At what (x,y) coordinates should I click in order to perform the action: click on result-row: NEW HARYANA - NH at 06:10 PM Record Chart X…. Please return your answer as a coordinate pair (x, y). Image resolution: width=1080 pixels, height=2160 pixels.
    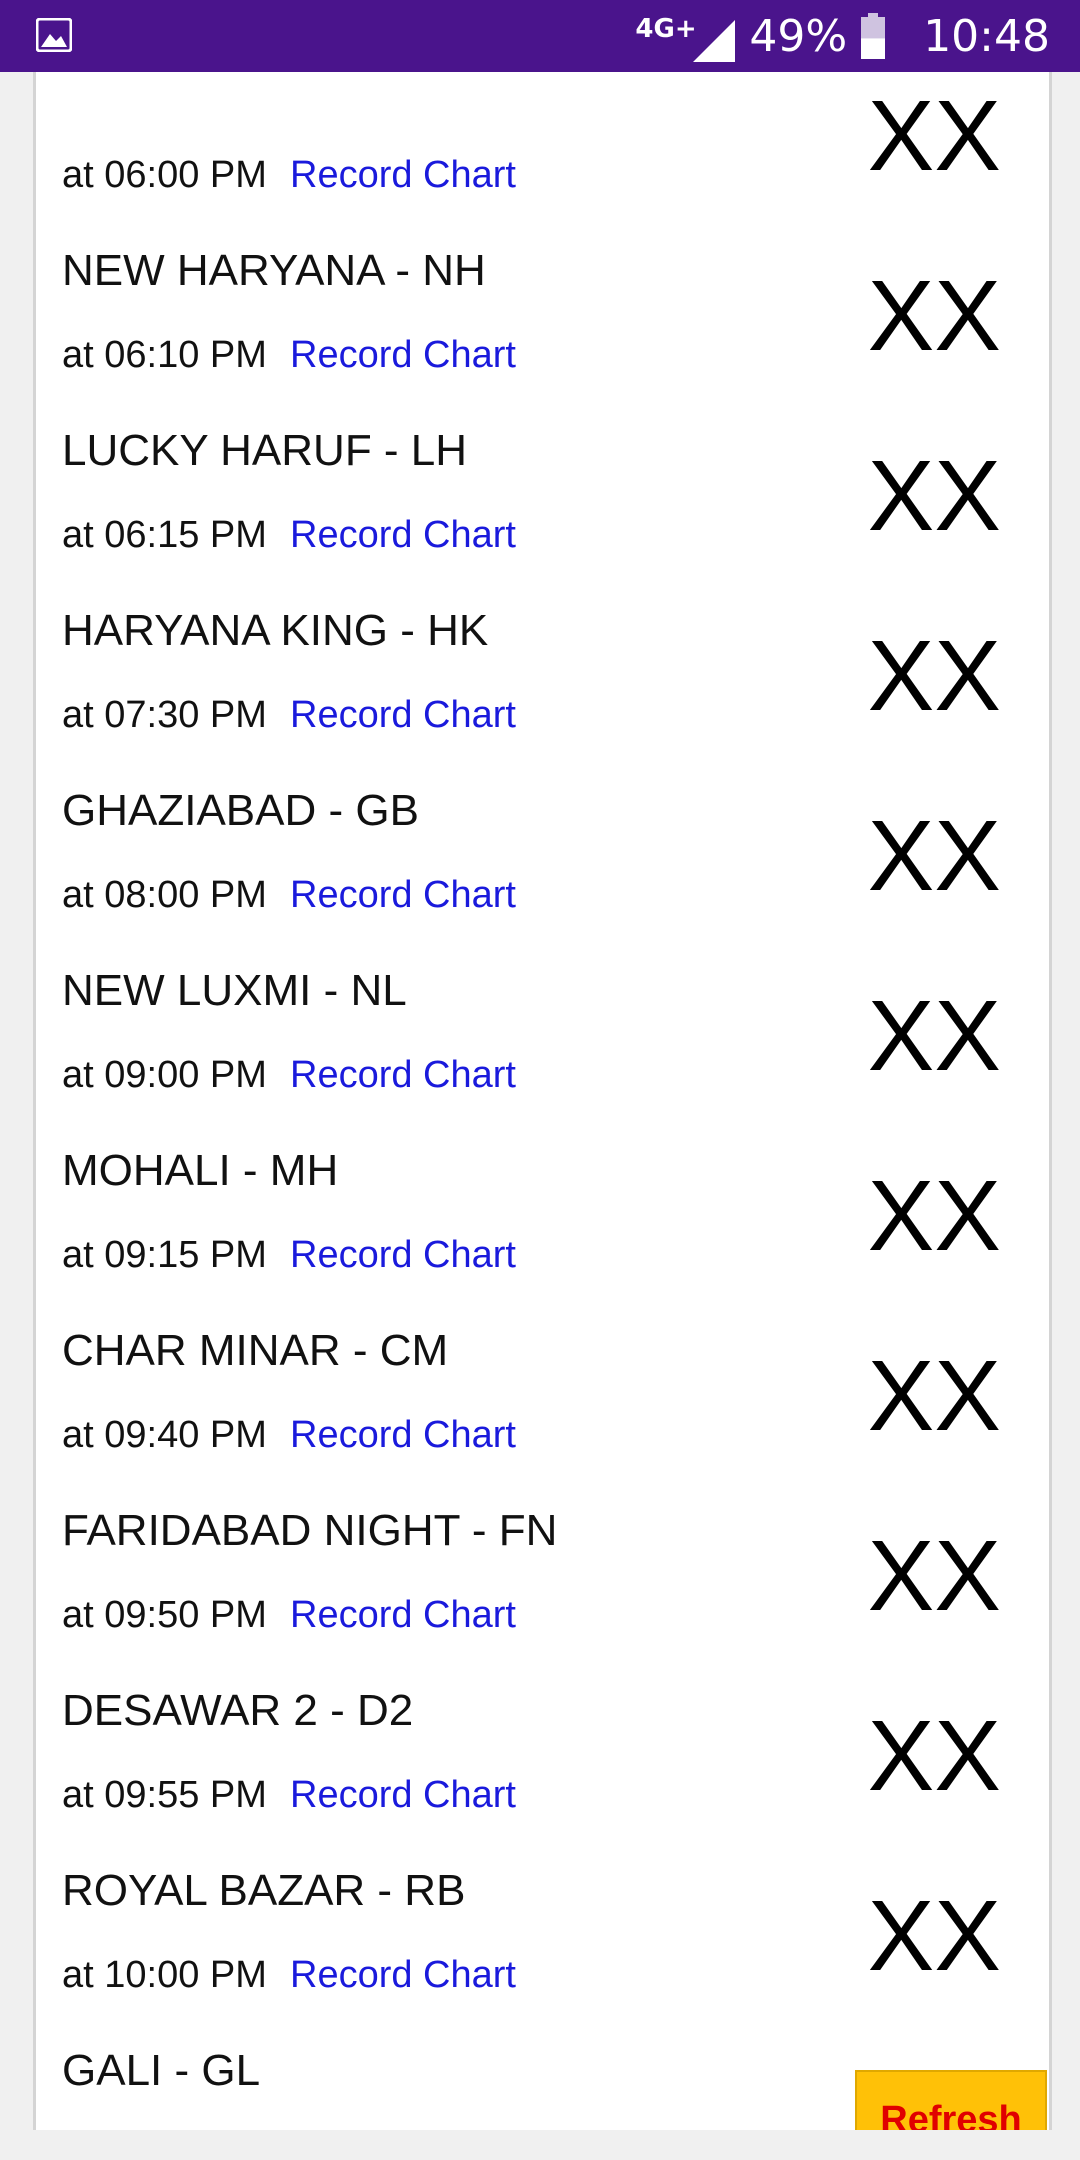
    Looking at the image, I should click on (542, 313).